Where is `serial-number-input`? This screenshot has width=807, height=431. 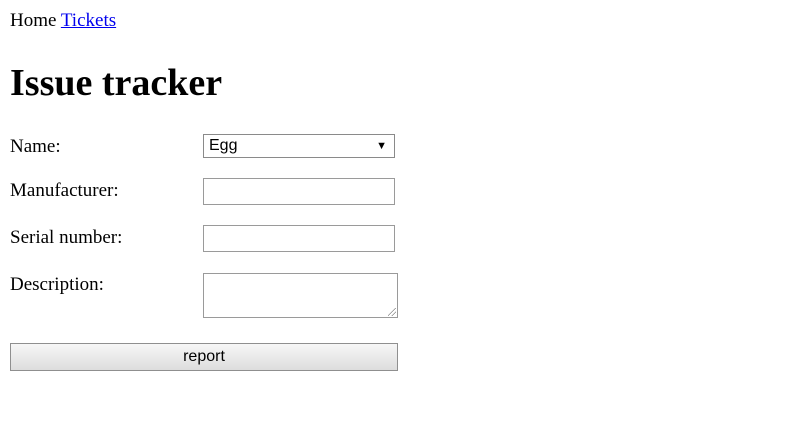 serial-number-input is located at coordinates (299, 238).